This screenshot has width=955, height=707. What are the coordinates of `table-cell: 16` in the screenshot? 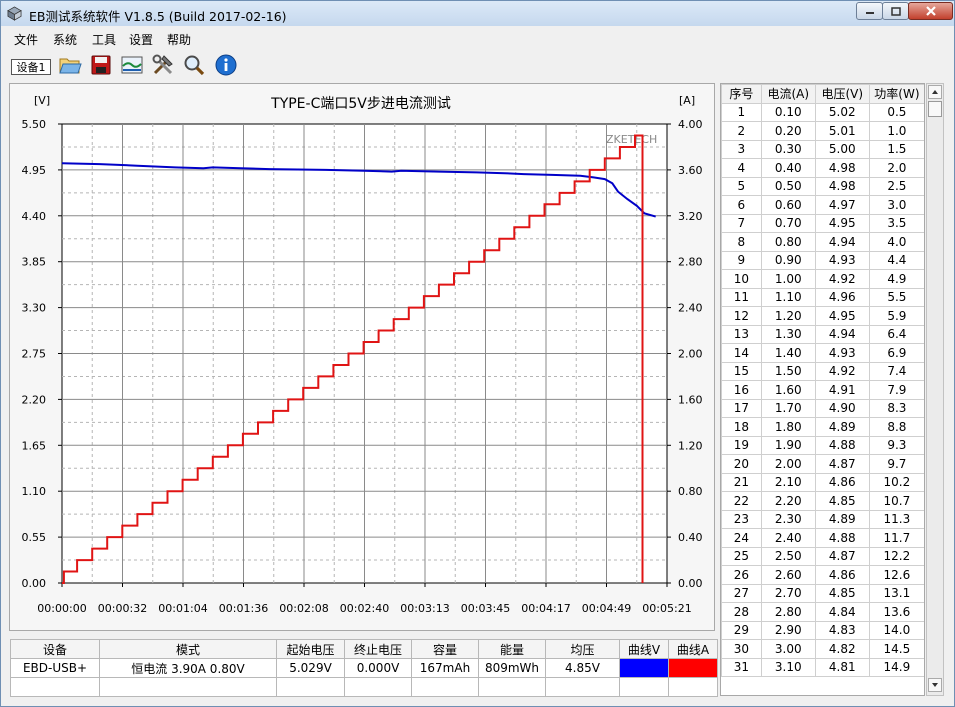 It's located at (741, 390).